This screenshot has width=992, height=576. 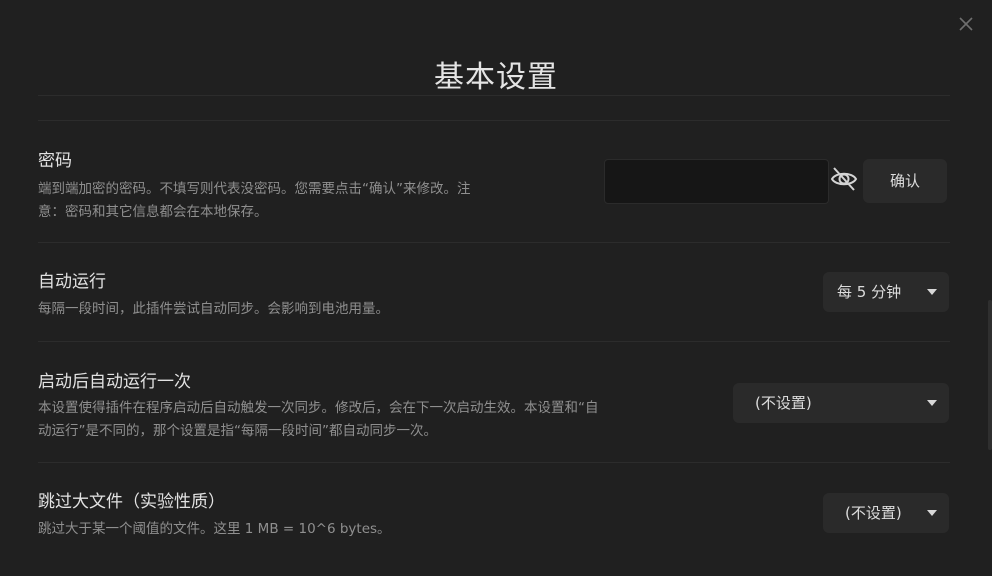 I want to click on scrollbar, so click(x=990, y=375).